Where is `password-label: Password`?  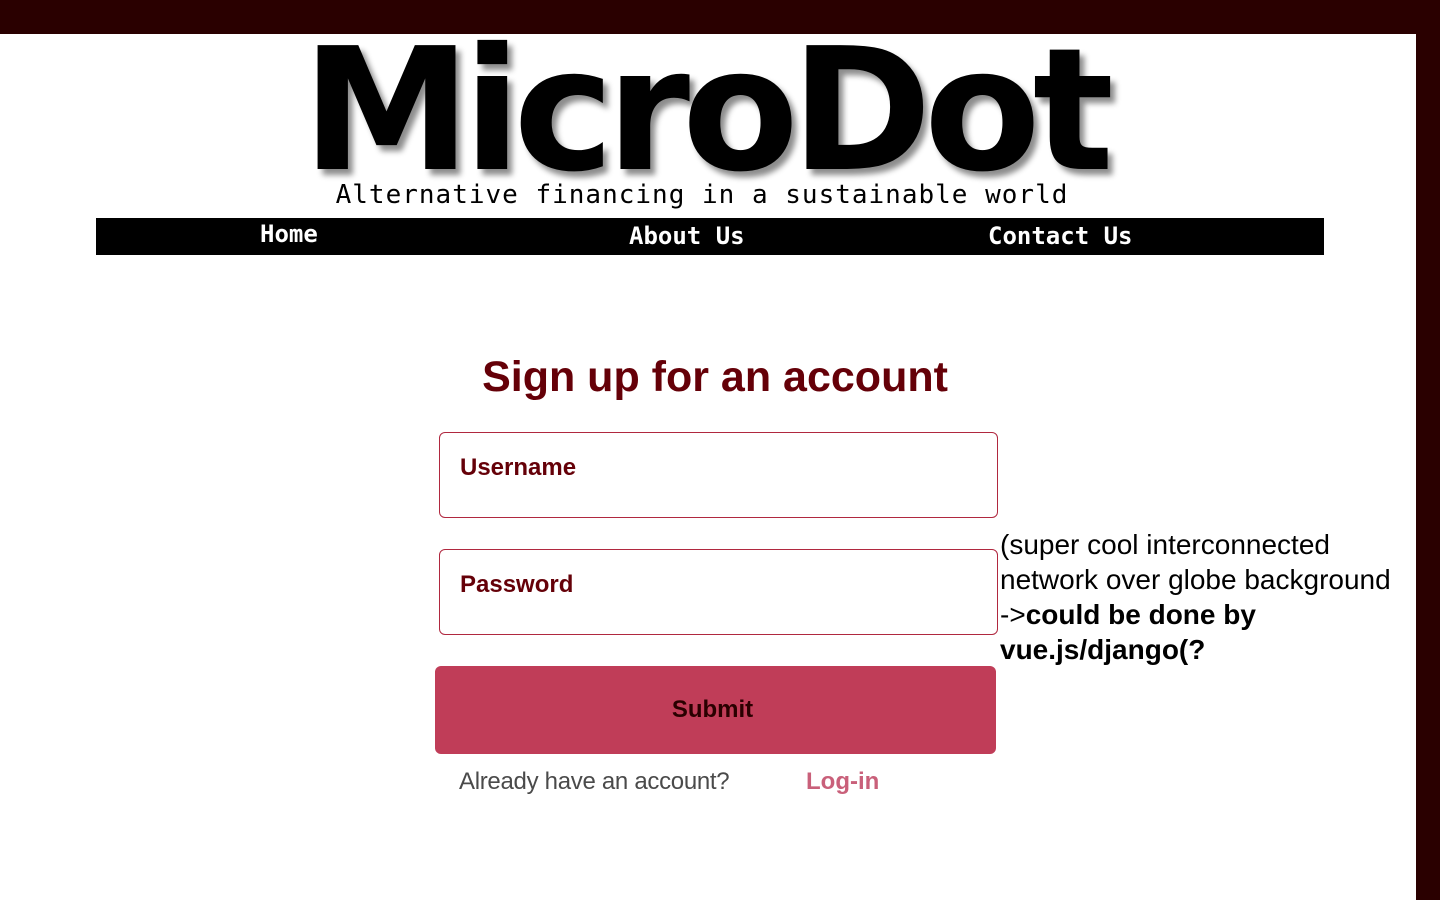 password-label: Password is located at coordinates (517, 584).